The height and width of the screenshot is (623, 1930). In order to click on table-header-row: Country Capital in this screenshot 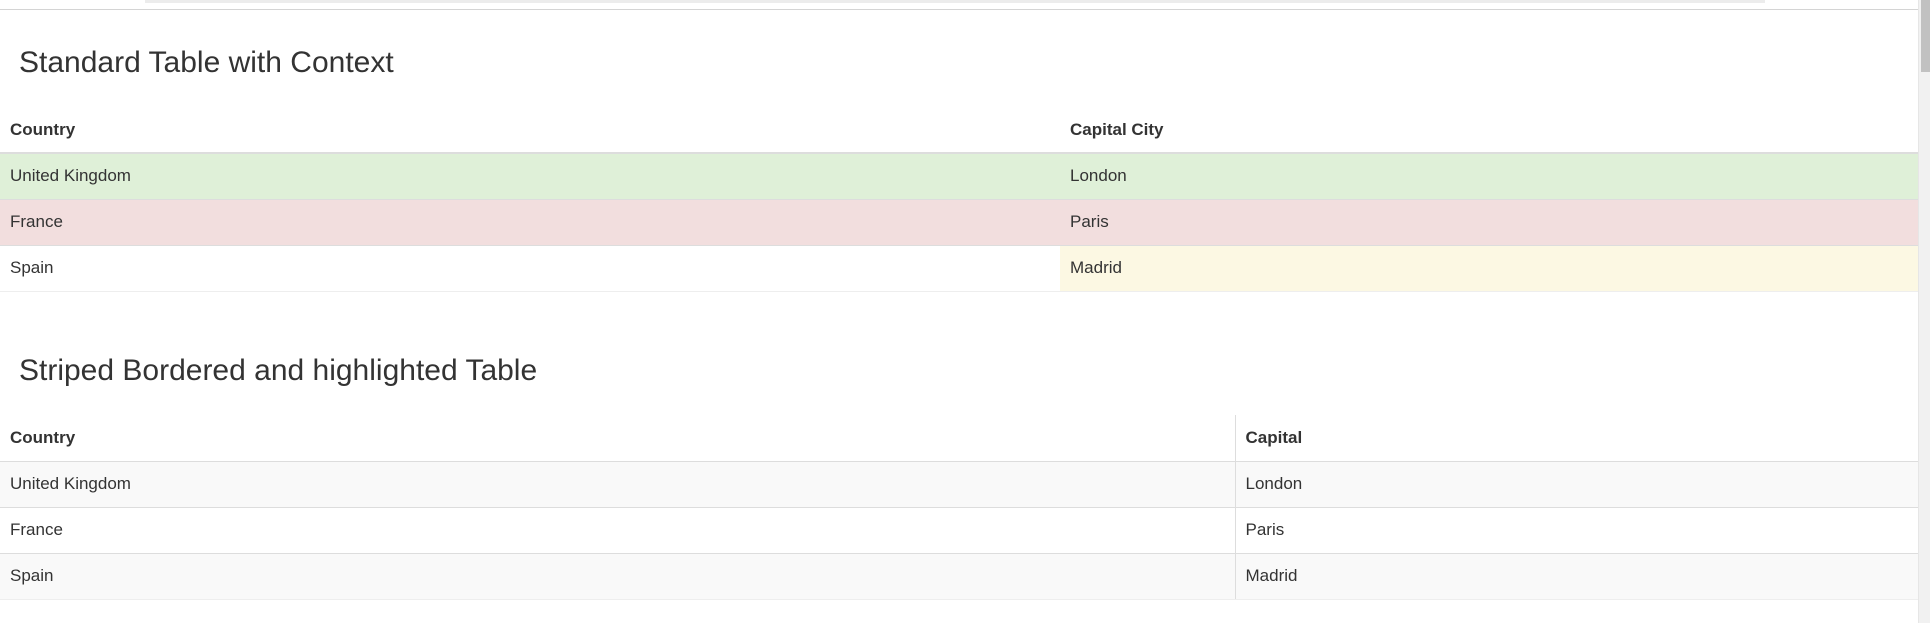, I will do `click(959, 438)`.